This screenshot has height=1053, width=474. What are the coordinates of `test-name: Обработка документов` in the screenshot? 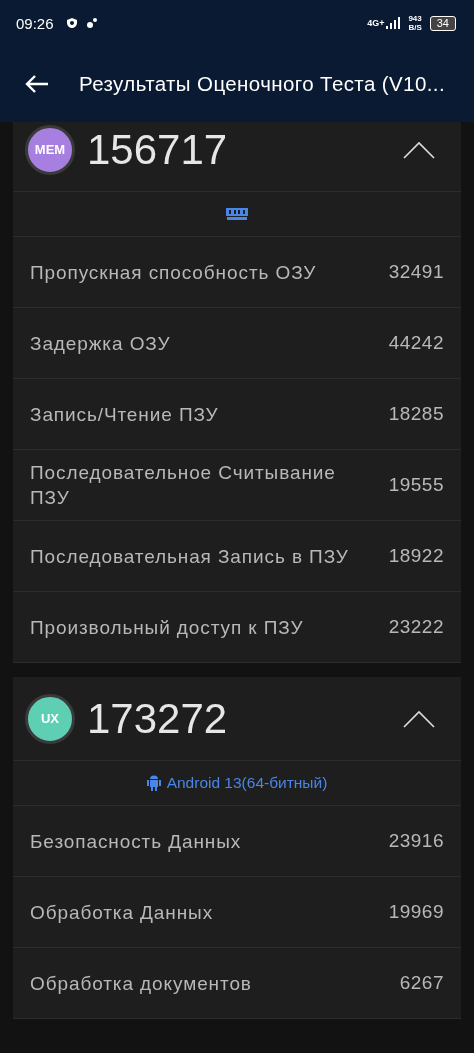 It's located at (141, 983).